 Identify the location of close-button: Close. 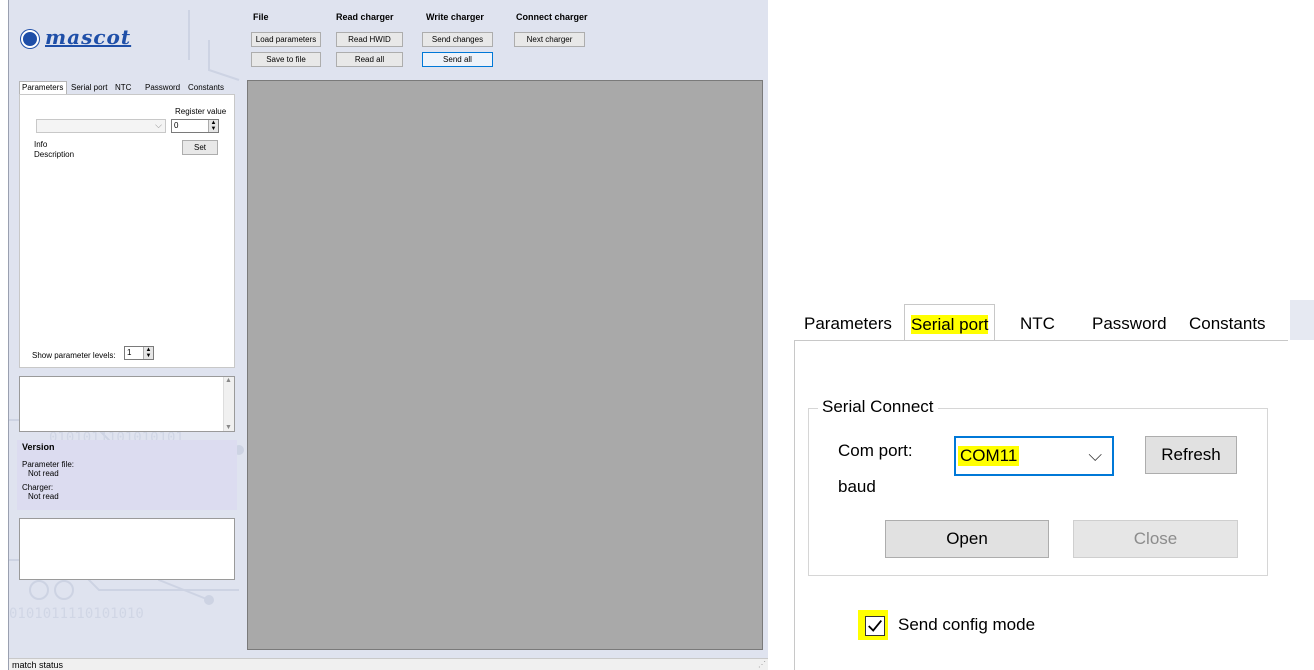
(1155, 539).